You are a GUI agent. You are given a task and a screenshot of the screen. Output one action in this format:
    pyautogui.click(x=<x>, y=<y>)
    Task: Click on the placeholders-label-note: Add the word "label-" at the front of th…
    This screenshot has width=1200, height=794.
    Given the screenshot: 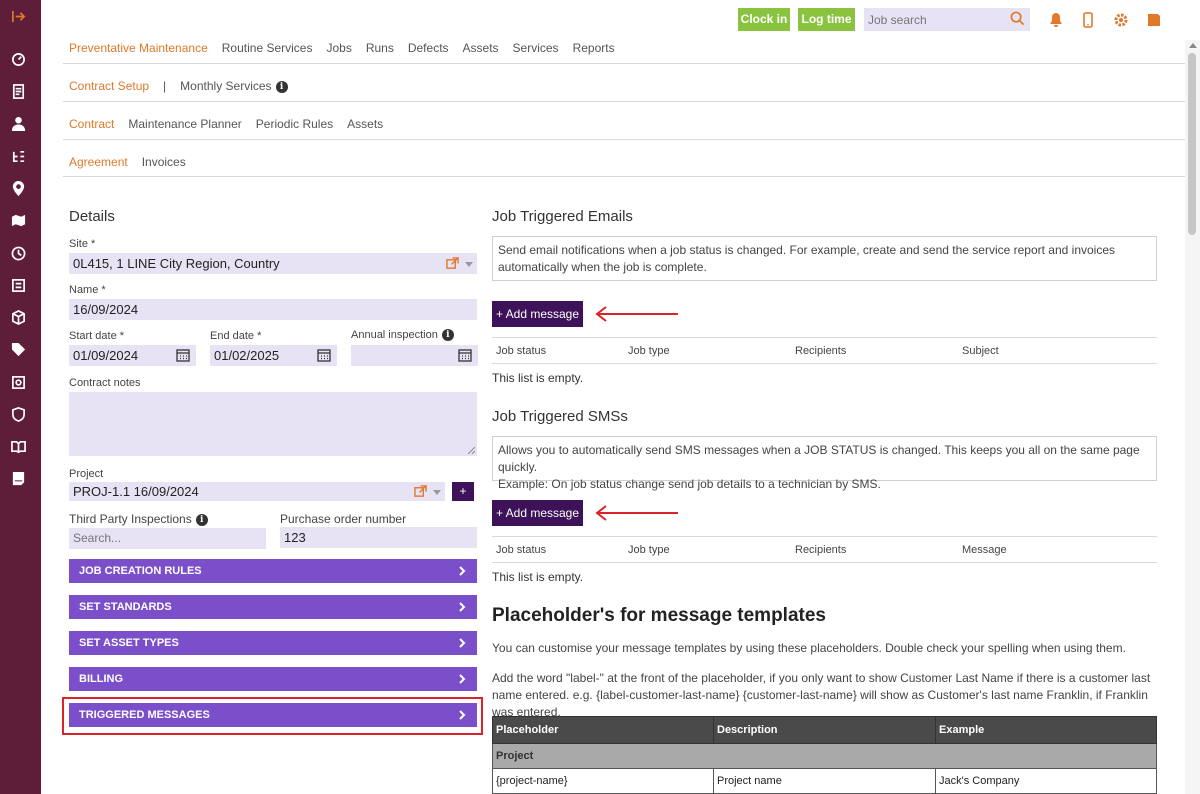 What is the action you would take?
    pyautogui.click(x=821, y=695)
    